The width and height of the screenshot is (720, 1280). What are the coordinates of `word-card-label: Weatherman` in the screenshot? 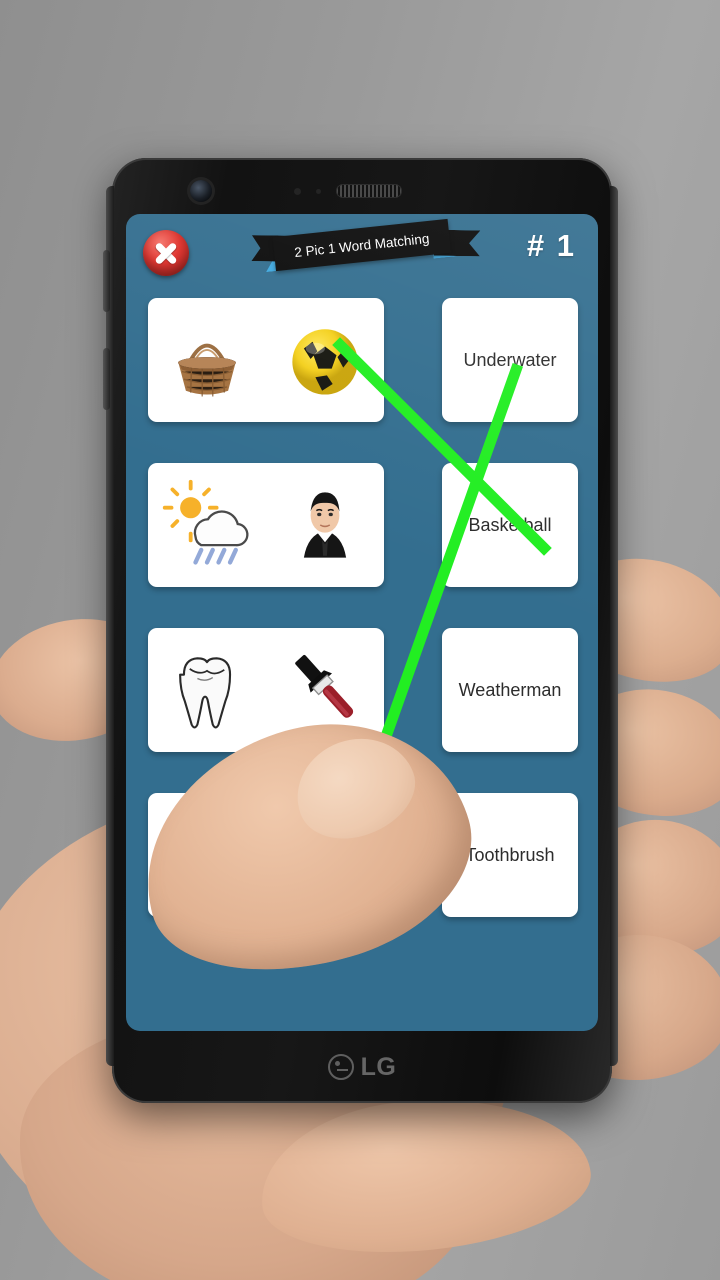 It's located at (510, 689).